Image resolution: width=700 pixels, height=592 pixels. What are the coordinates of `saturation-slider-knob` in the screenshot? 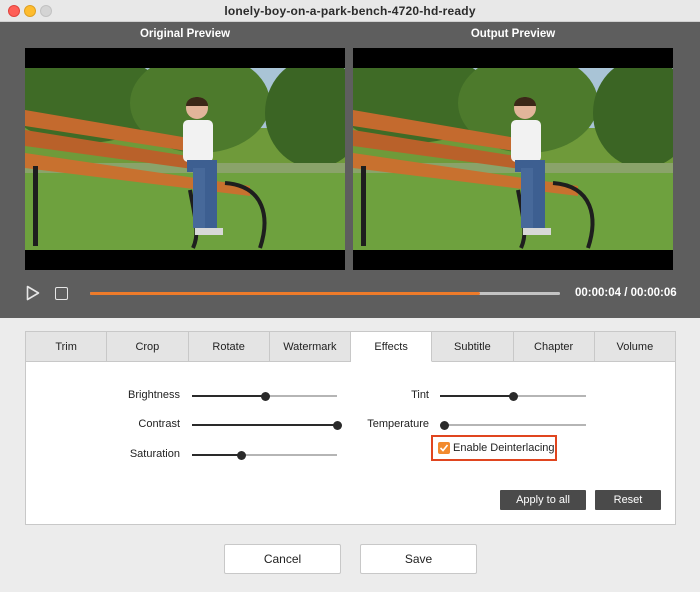 It's located at (242, 455).